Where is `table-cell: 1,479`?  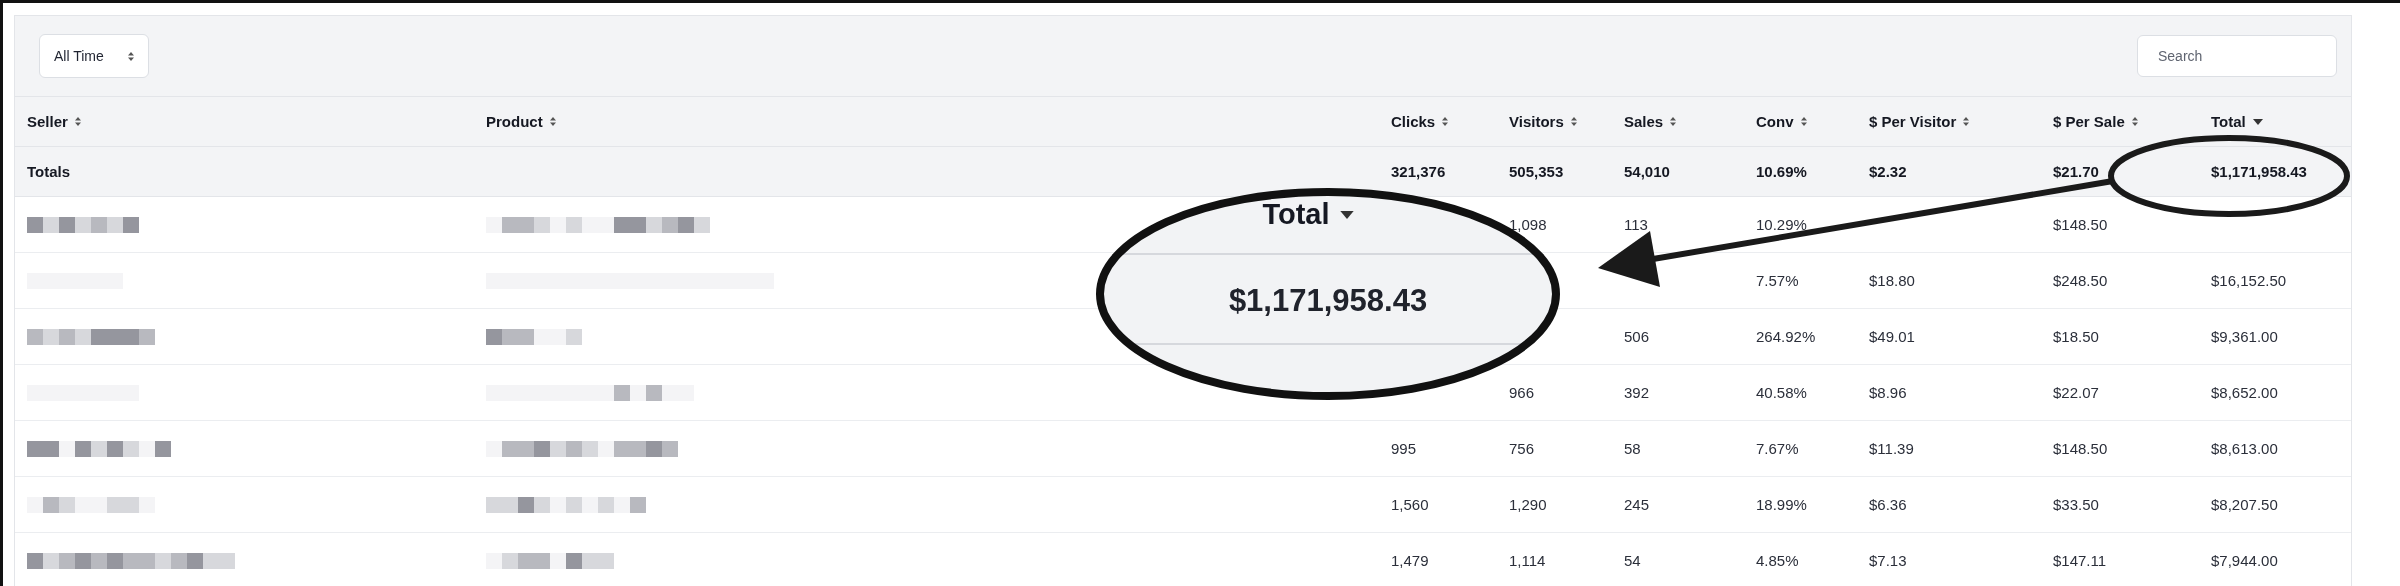
table-cell: 1,479 is located at coordinates (1410, 560).